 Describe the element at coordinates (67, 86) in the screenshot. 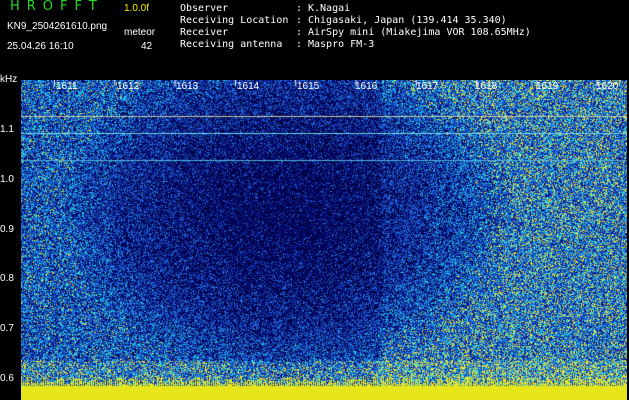

I see `x-tick-label: 1611` at that location.